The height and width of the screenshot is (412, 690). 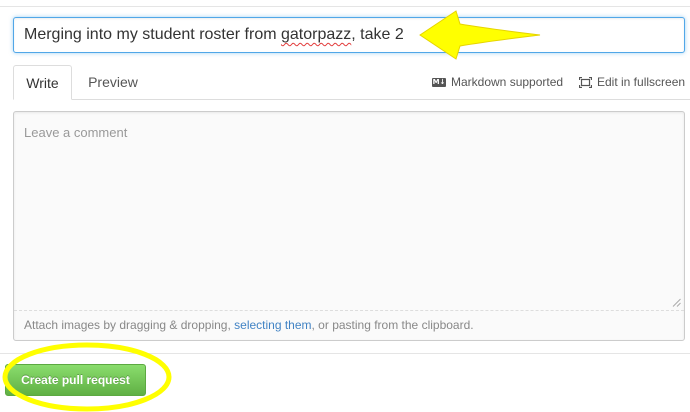 I want to click on fullscreen-label: Edit in fullscreen, so click(x=641, y=82).